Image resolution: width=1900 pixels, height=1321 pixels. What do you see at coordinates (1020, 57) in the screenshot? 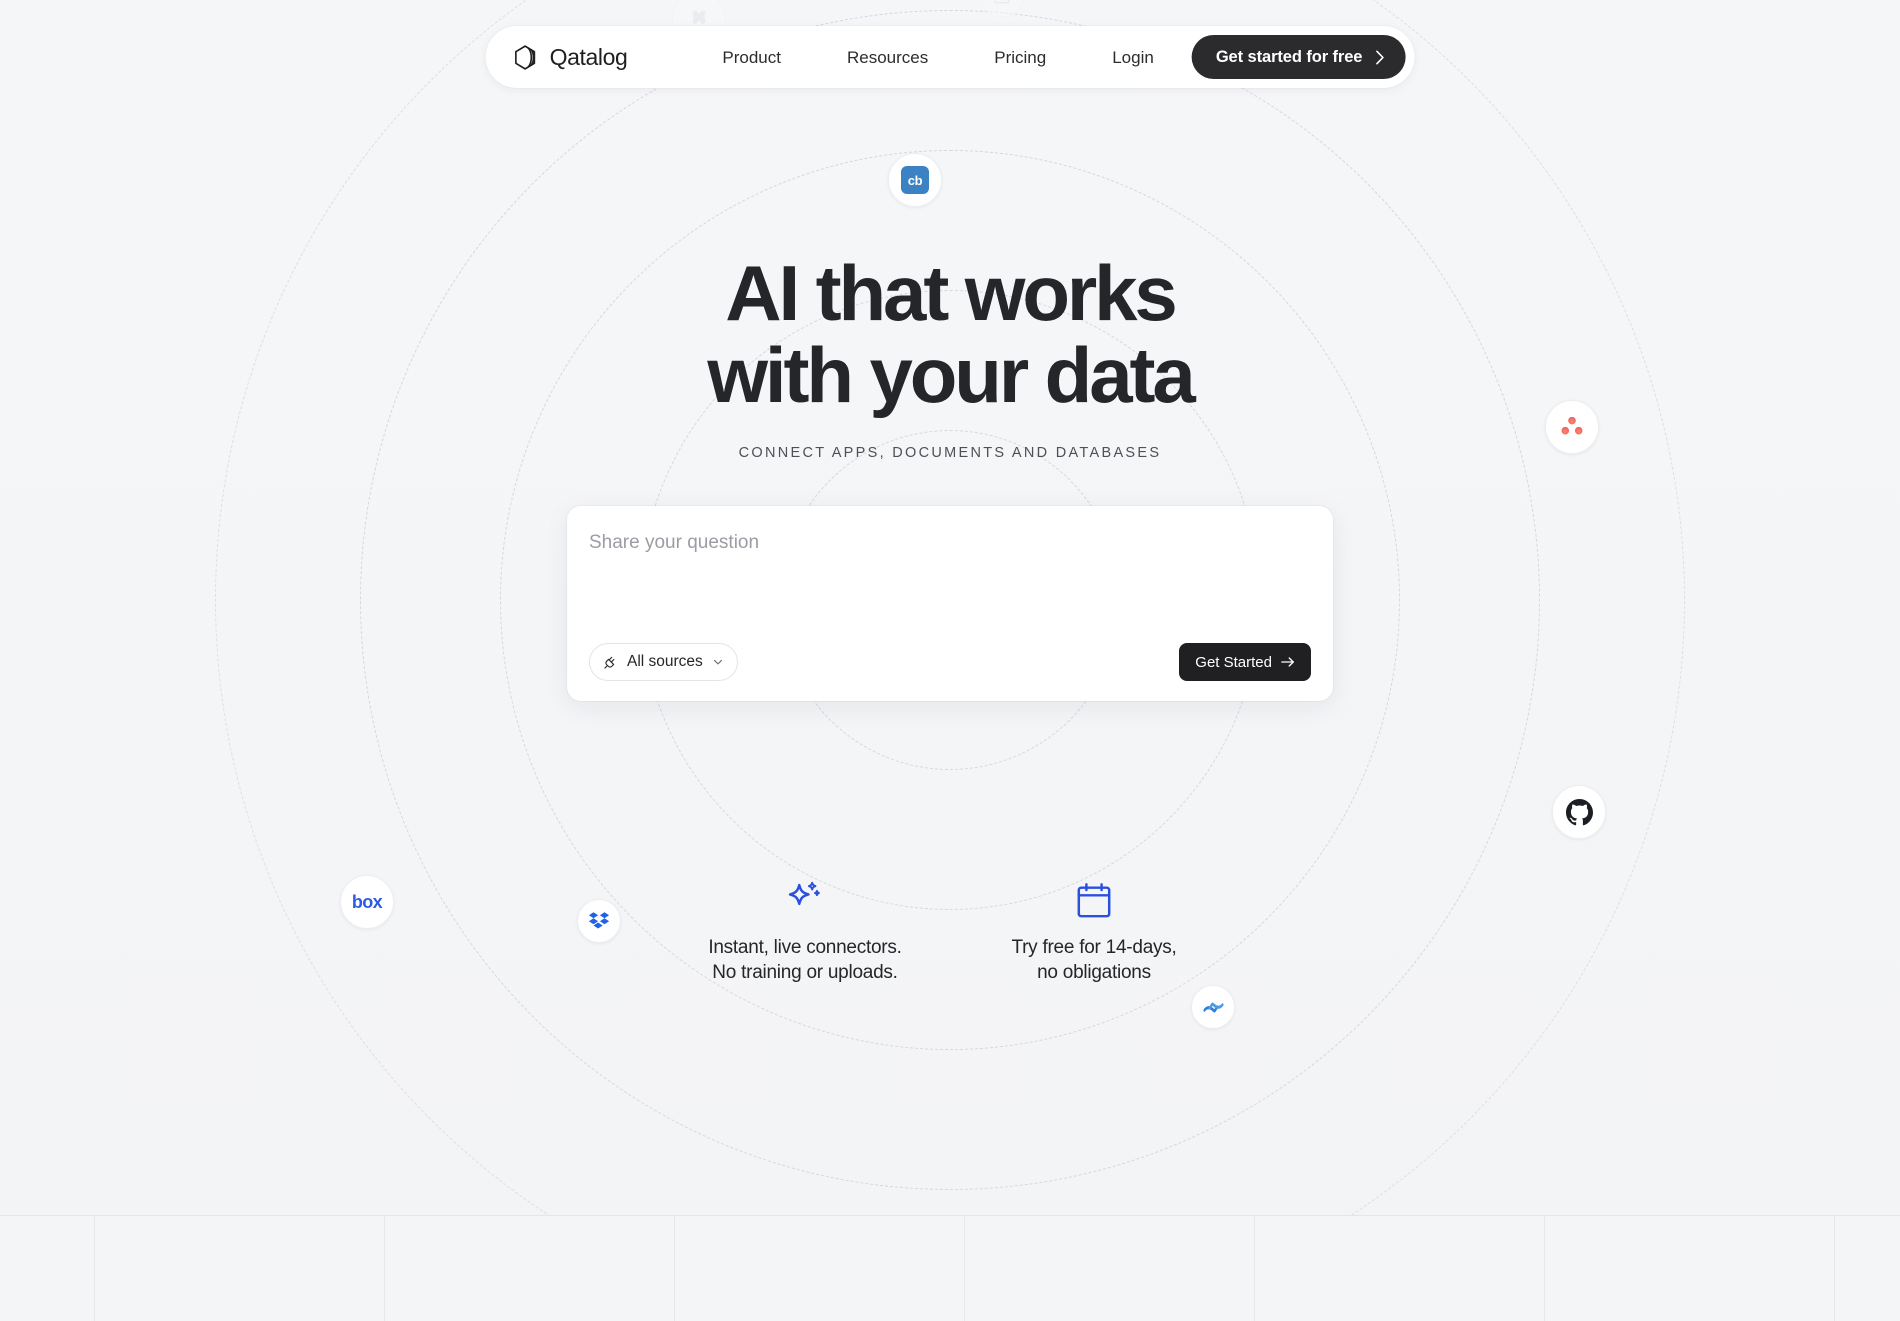
I see `nav-link-pricing: Pricing` at bounding box center [1020, 57].